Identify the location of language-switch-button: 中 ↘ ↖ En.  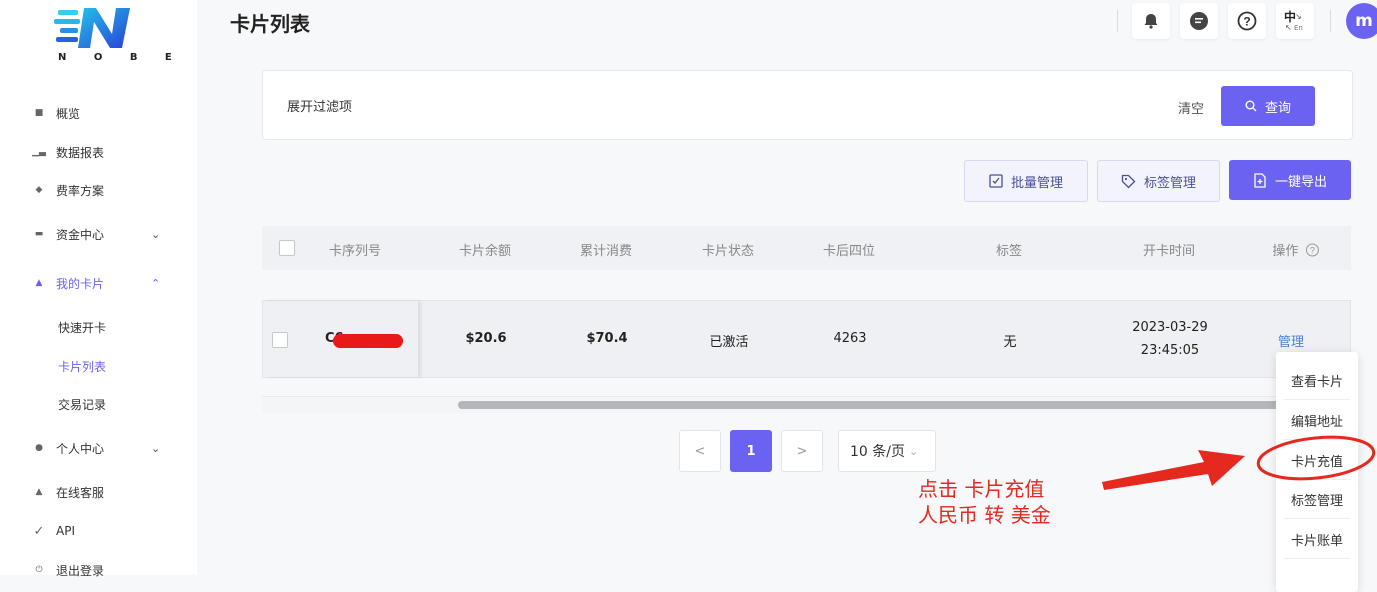
(1295, 21).